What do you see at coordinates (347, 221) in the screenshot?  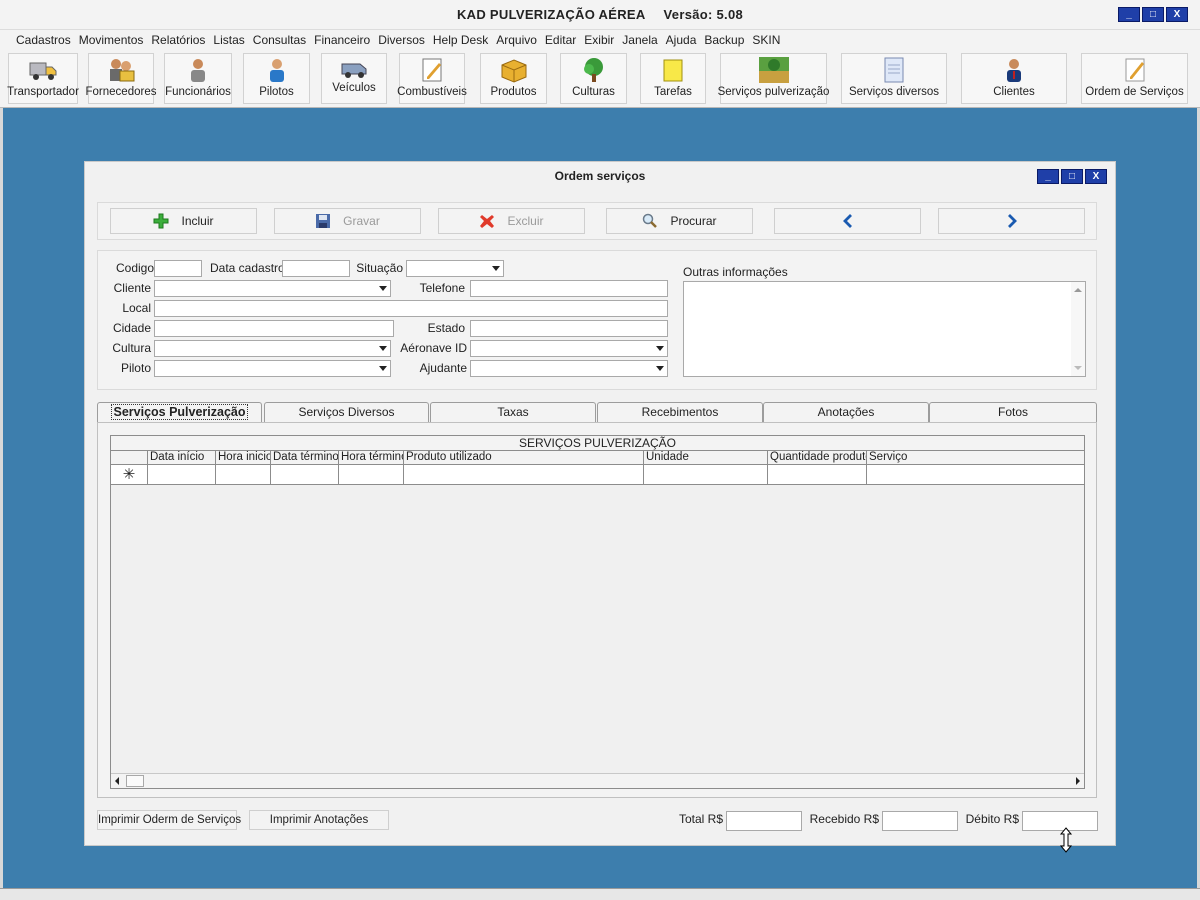 I see `gravar-button: Gravar` at bounding box center [347, 221].